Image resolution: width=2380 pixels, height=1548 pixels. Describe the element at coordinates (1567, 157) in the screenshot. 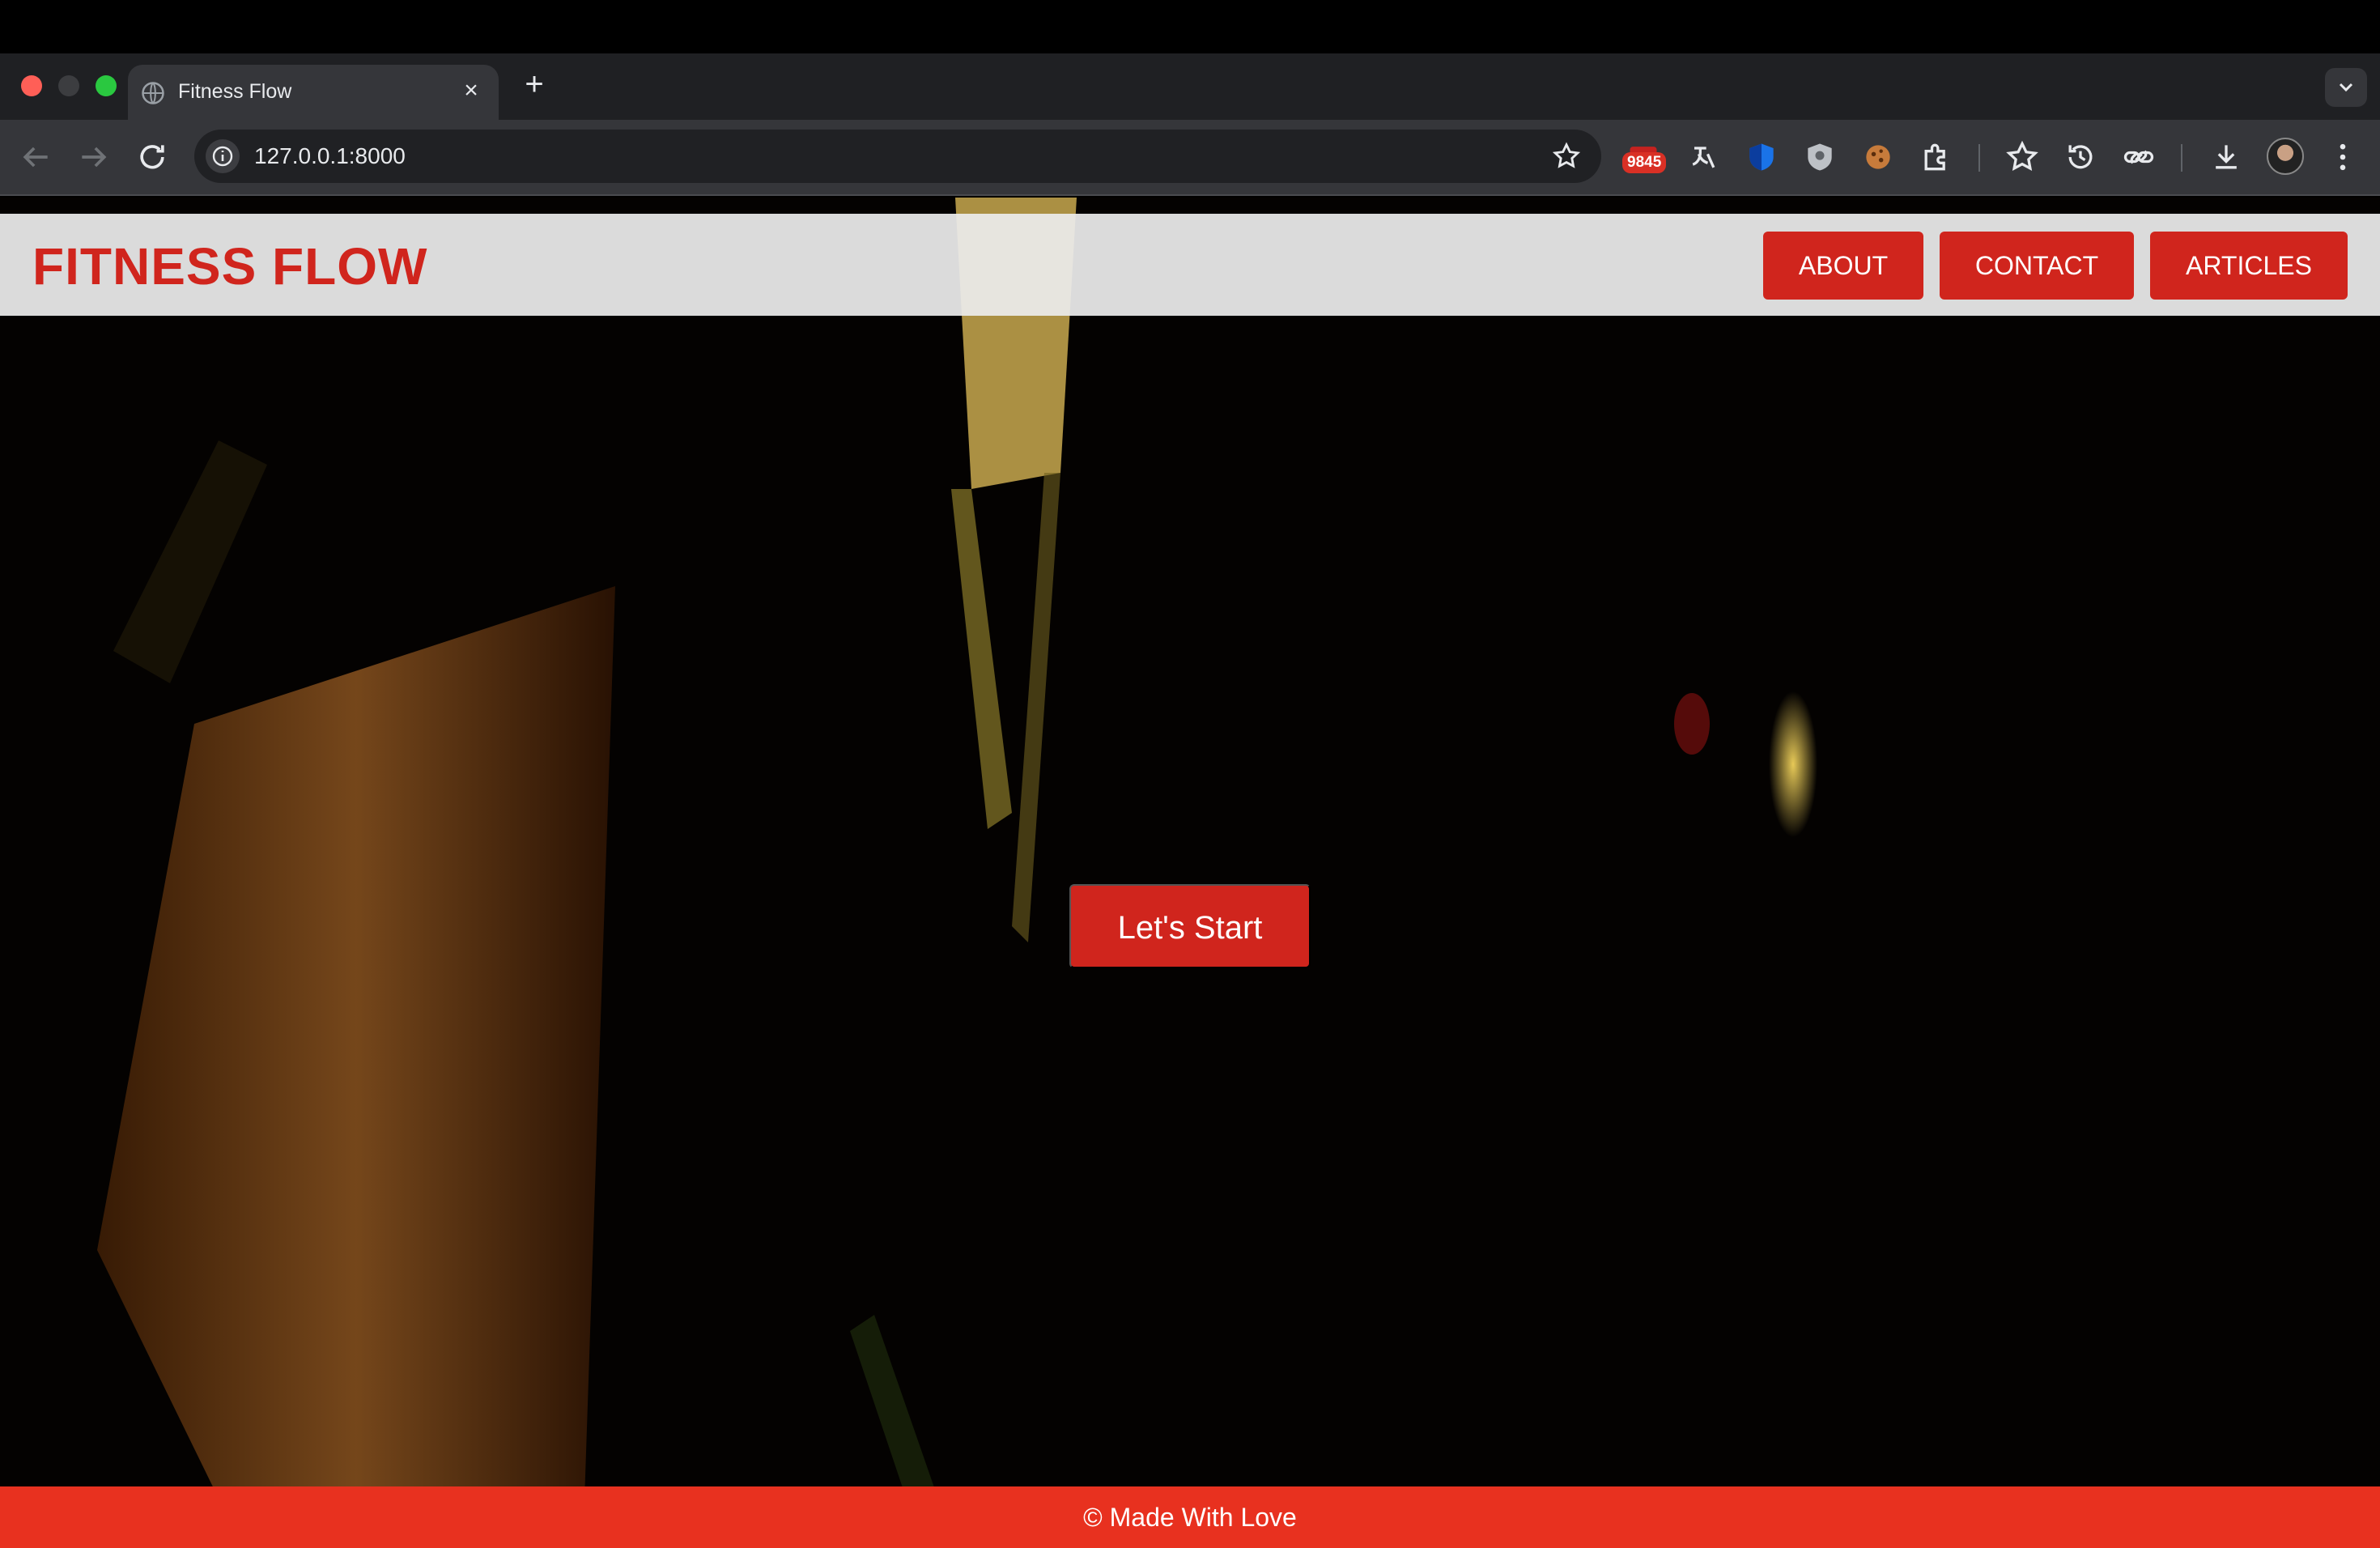

I see `bookmark-star-icon` at that location.